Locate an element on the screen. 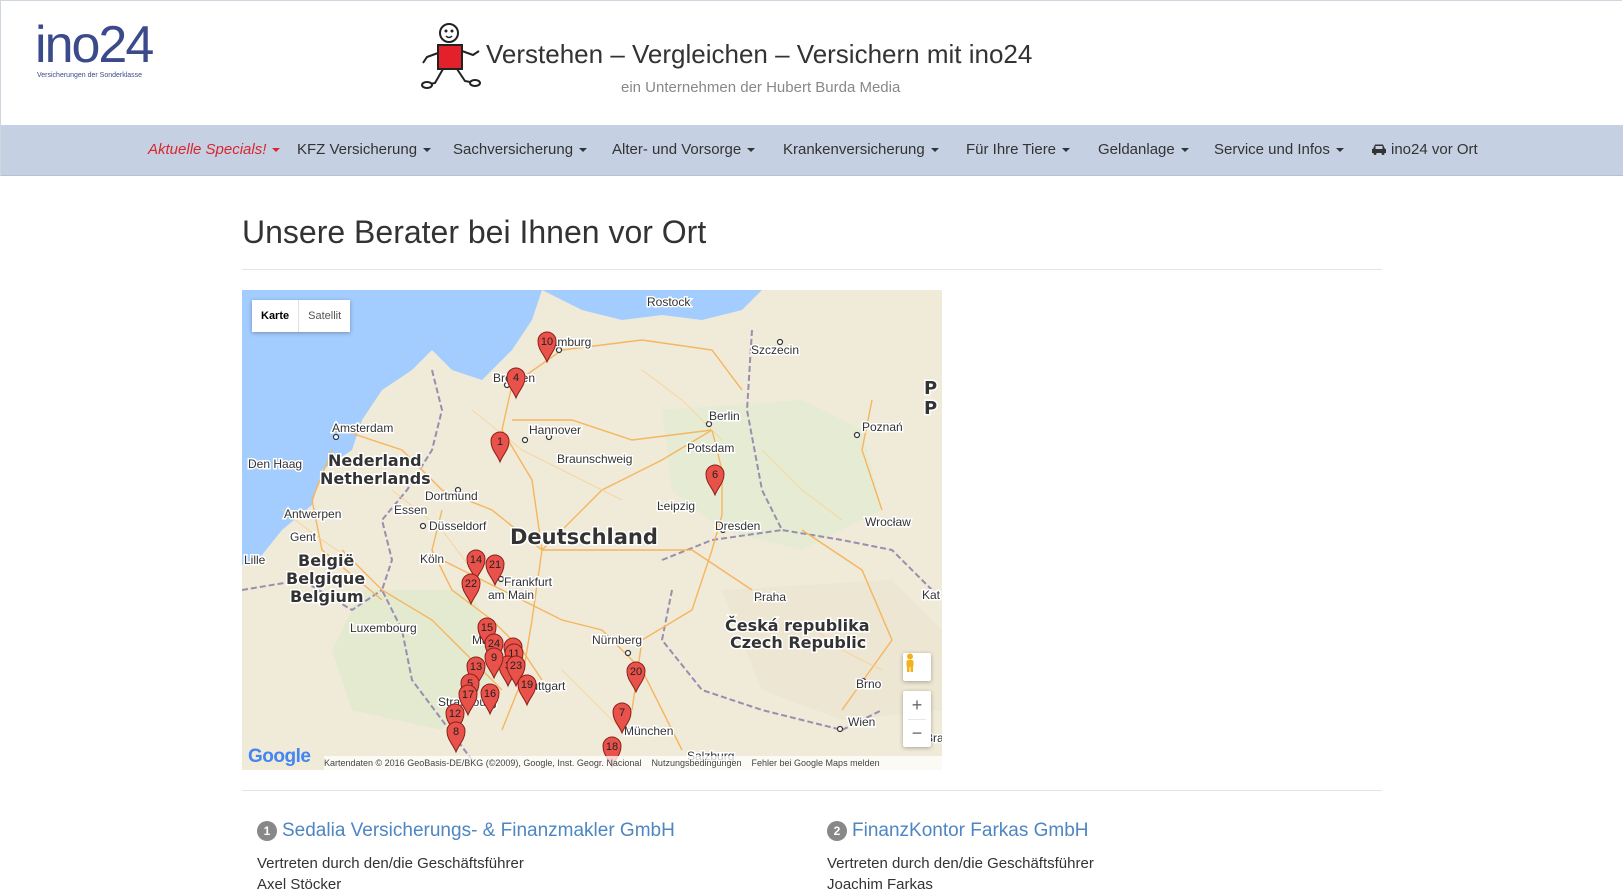 The image size is (1624, 893). map-label: Den Haag is located at coordinates (275, 464).